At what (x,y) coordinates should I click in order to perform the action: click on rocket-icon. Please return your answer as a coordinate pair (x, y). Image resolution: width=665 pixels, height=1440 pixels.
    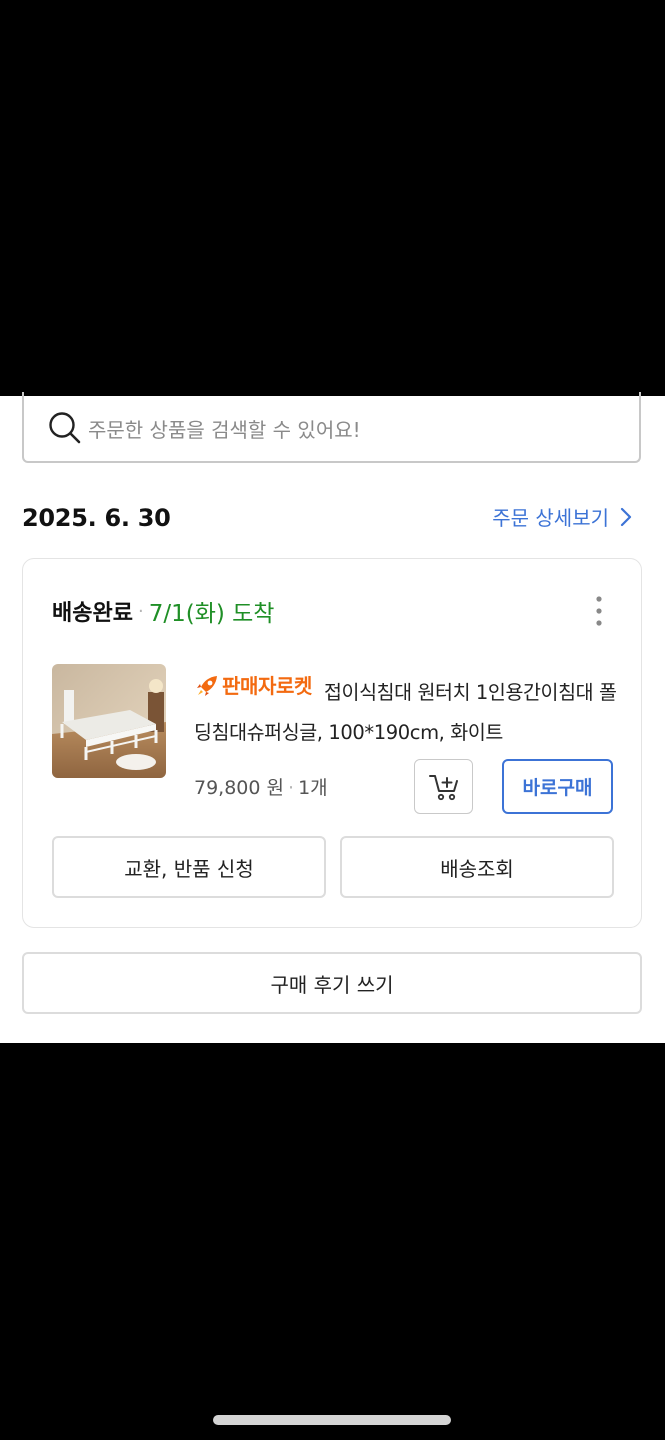
    Looking at the image, I should click on (207, 686).